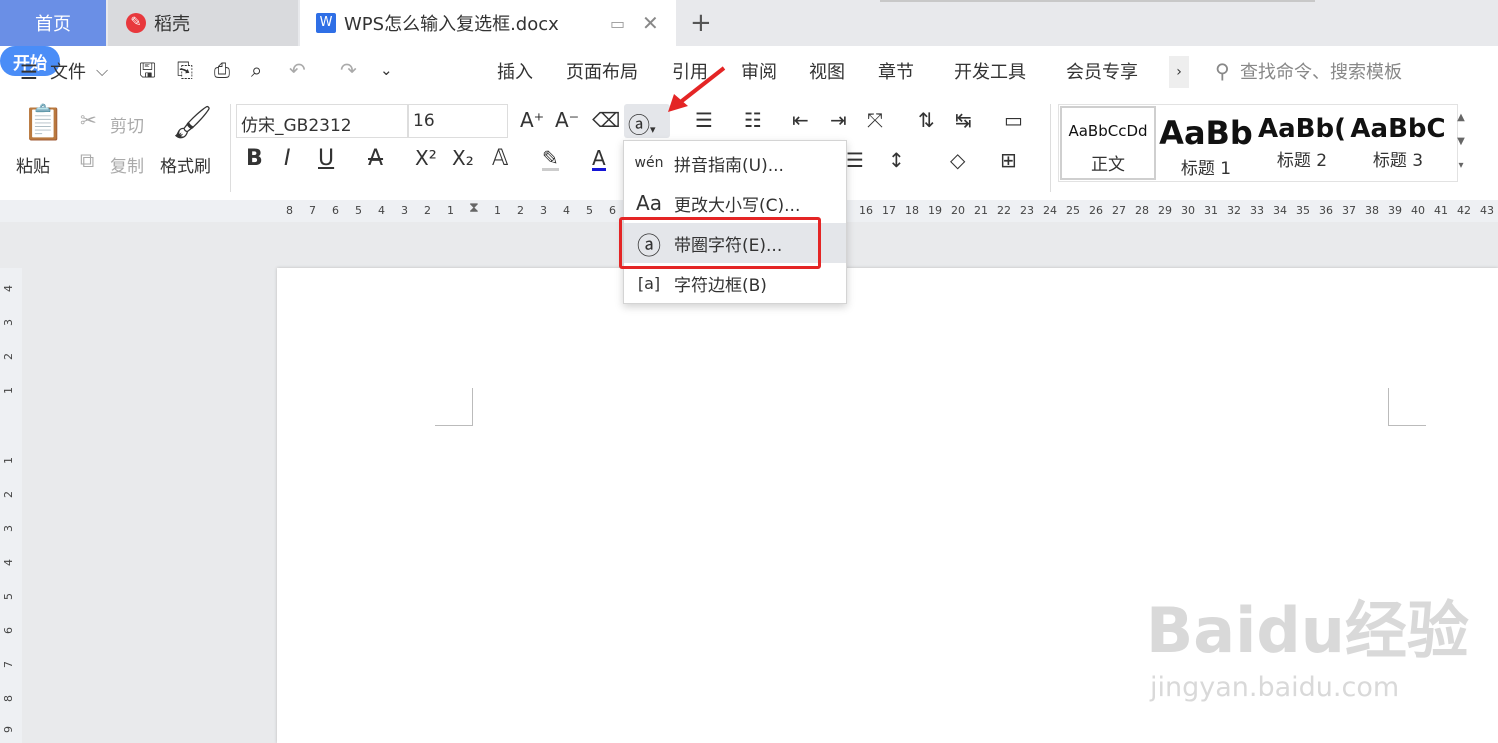 The image size is (1498, 743). Describe the element at coordinates (1321, 71) in the screenshot. I see `search-input: 查找命令、搜索模板` at that location.